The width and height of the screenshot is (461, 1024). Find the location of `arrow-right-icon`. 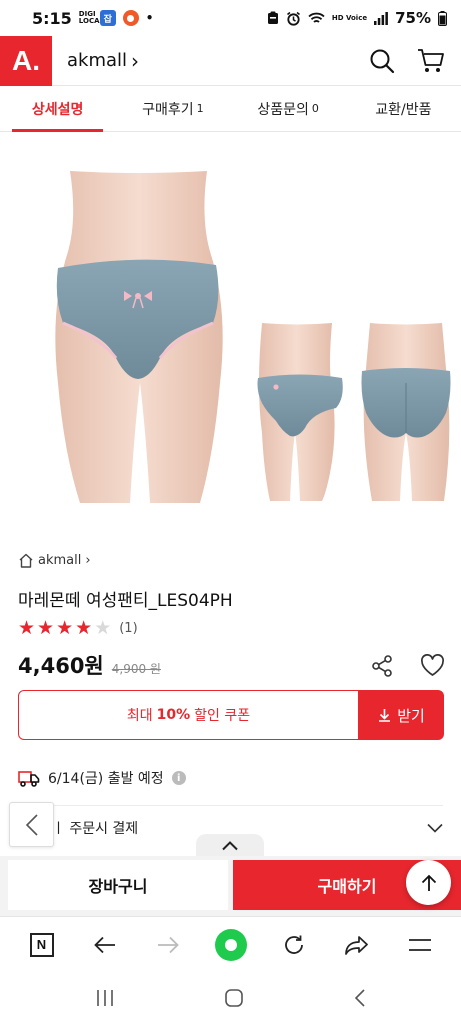

arrow-right-icon is located at coordinates (168, 944).